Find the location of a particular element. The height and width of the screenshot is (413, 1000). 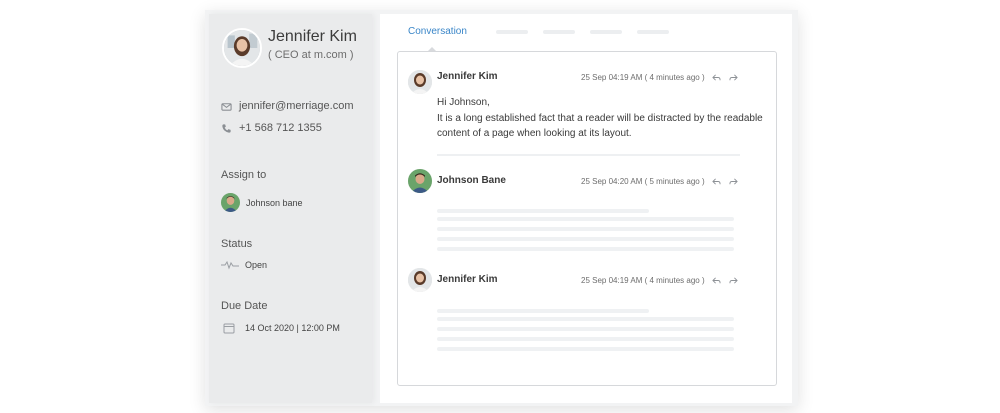

status-label: Status is located at coordinates (237, 244).